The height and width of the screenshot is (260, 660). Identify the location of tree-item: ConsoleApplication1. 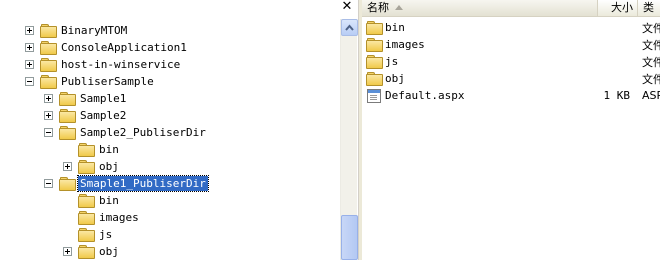
(107, 47).